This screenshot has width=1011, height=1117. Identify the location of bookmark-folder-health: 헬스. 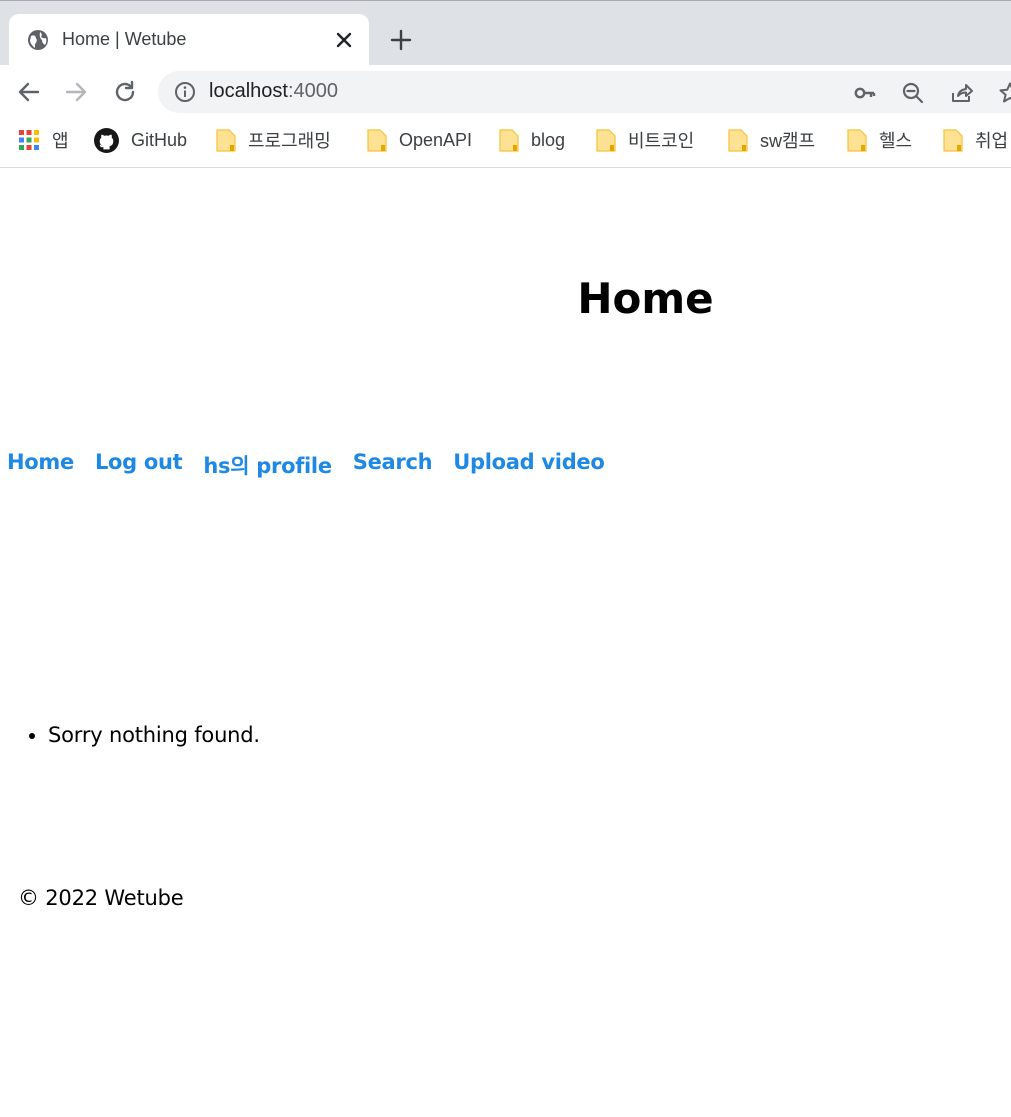
(879, 140).